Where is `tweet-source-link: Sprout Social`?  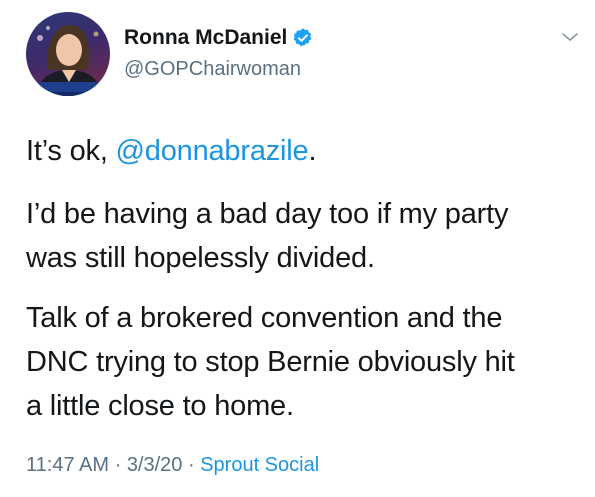
tweet-source-link: Sprout Social is located at coordinates (259, 465).